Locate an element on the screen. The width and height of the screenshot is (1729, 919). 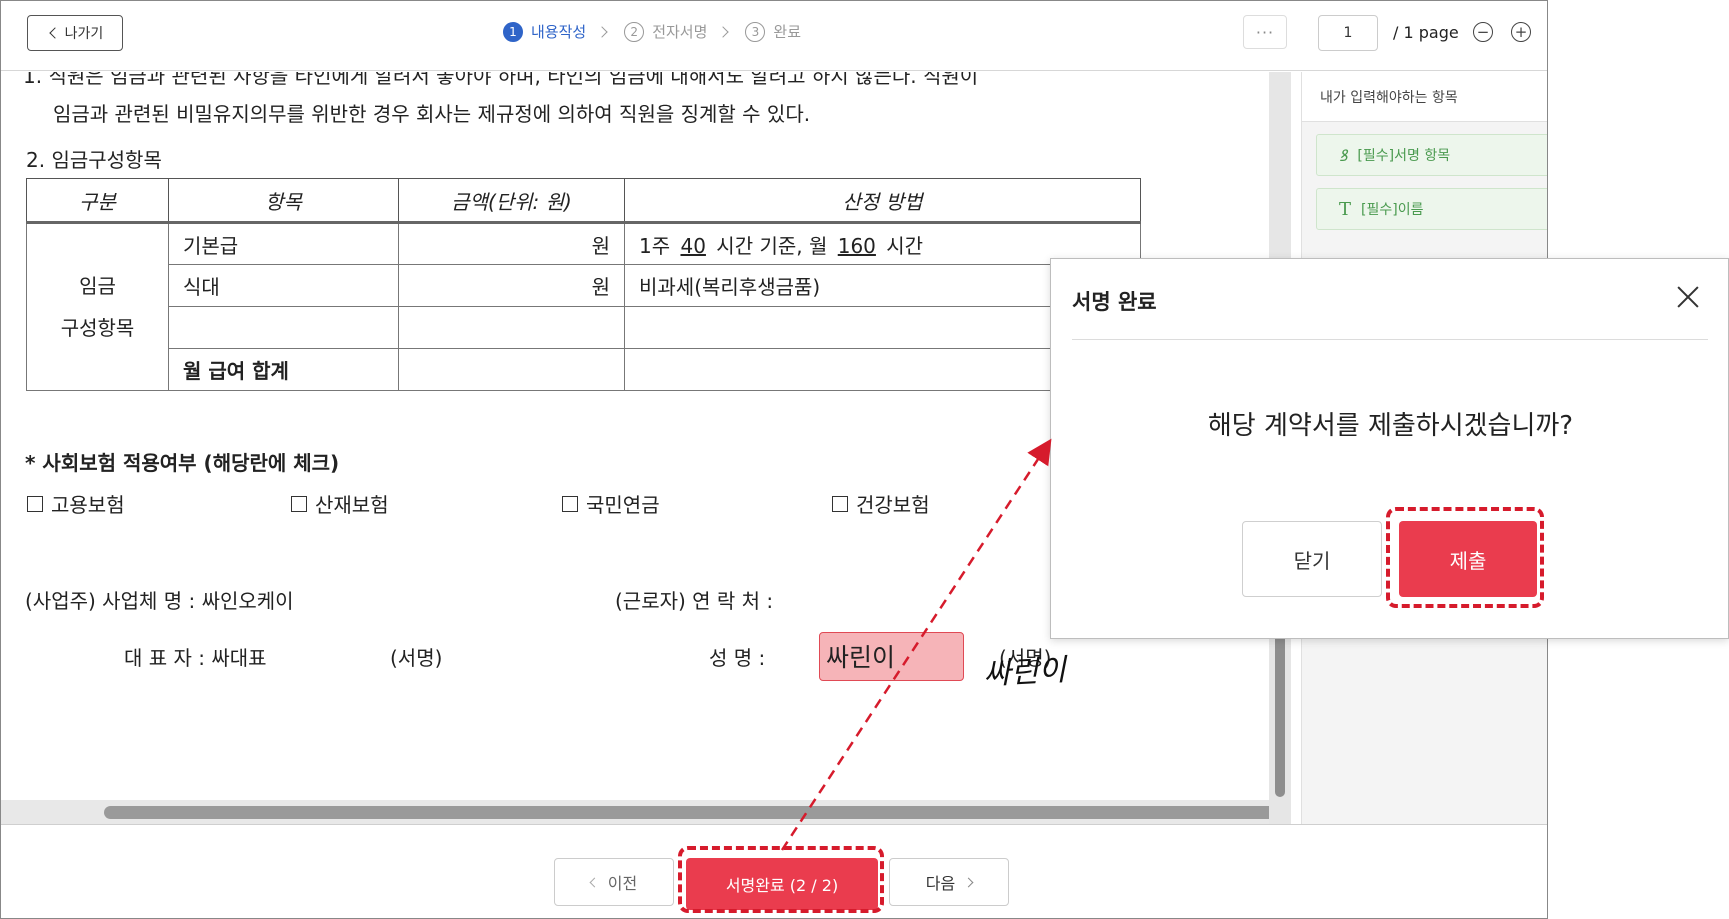
table-header: 항목 is located at coordinates (283, 201).